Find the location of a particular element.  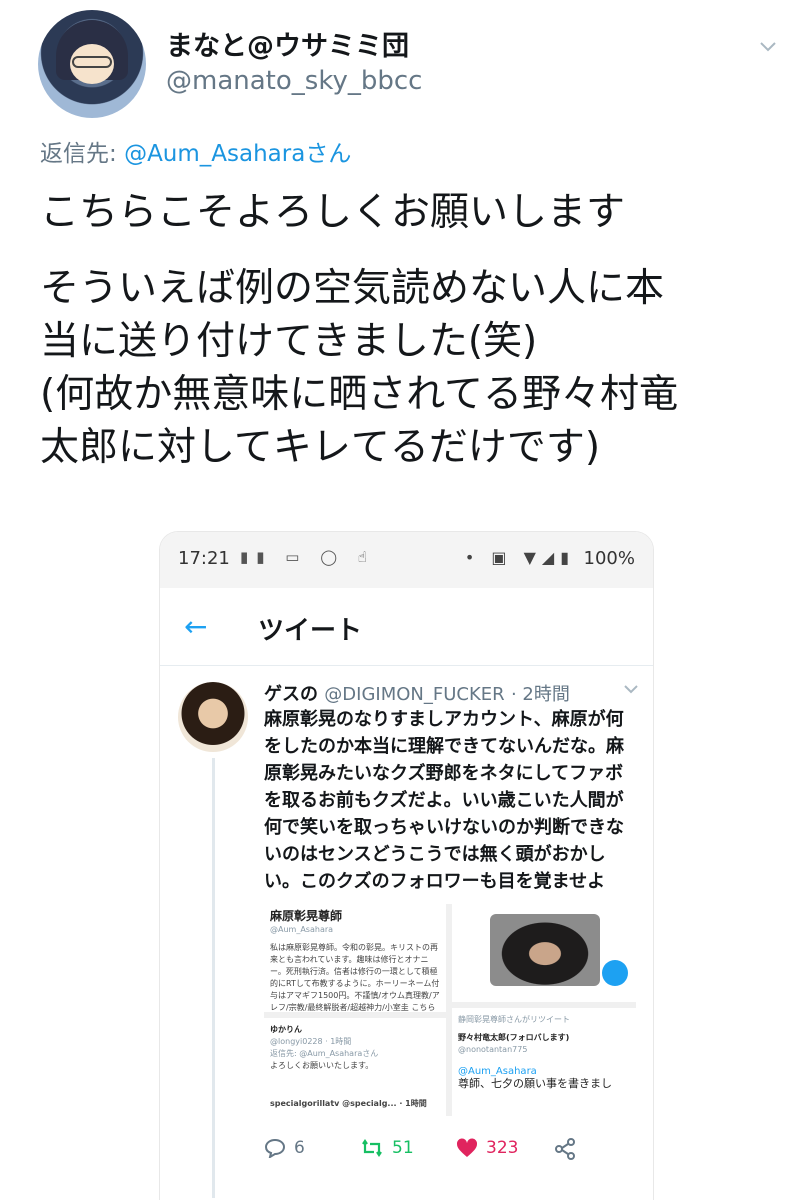

media-photo-card is located at coordinates (544, 953).